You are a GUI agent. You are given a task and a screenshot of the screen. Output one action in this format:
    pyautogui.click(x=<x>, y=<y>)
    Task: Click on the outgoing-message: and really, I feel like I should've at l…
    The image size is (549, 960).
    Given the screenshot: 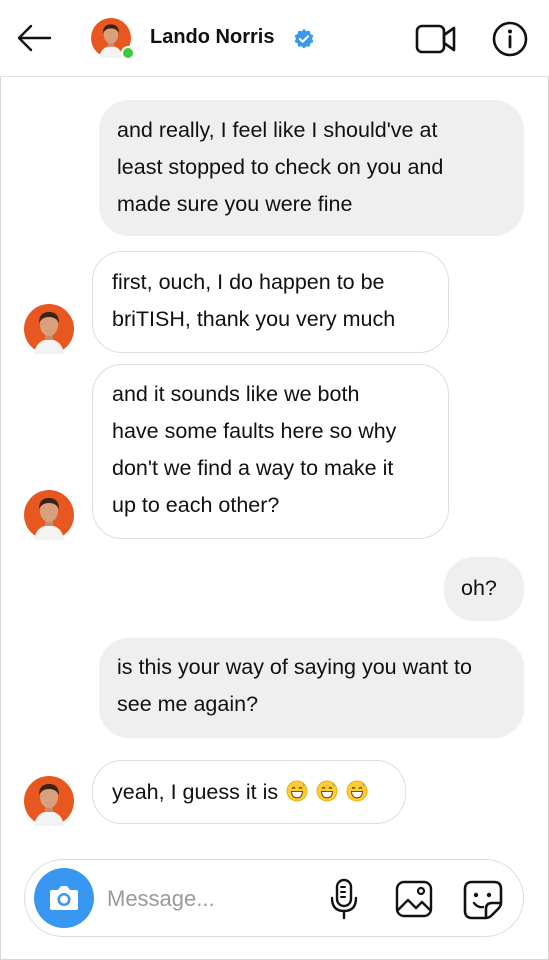 What is the action you would take?
    pyautogui.click(x=311, y=168)
    